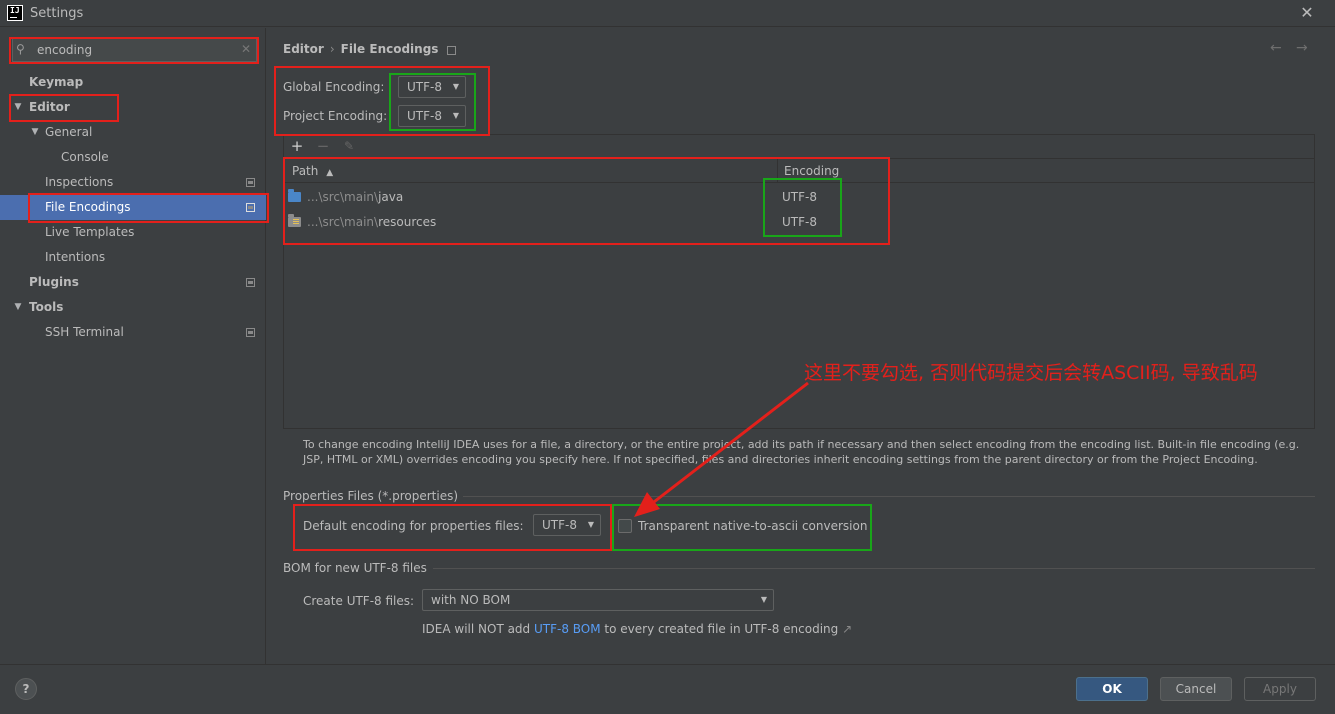 The width and height of the screenshot is (1335, 714). I want to click on utf8-bom-link: UTF-8 BOM, so click(567, 629).